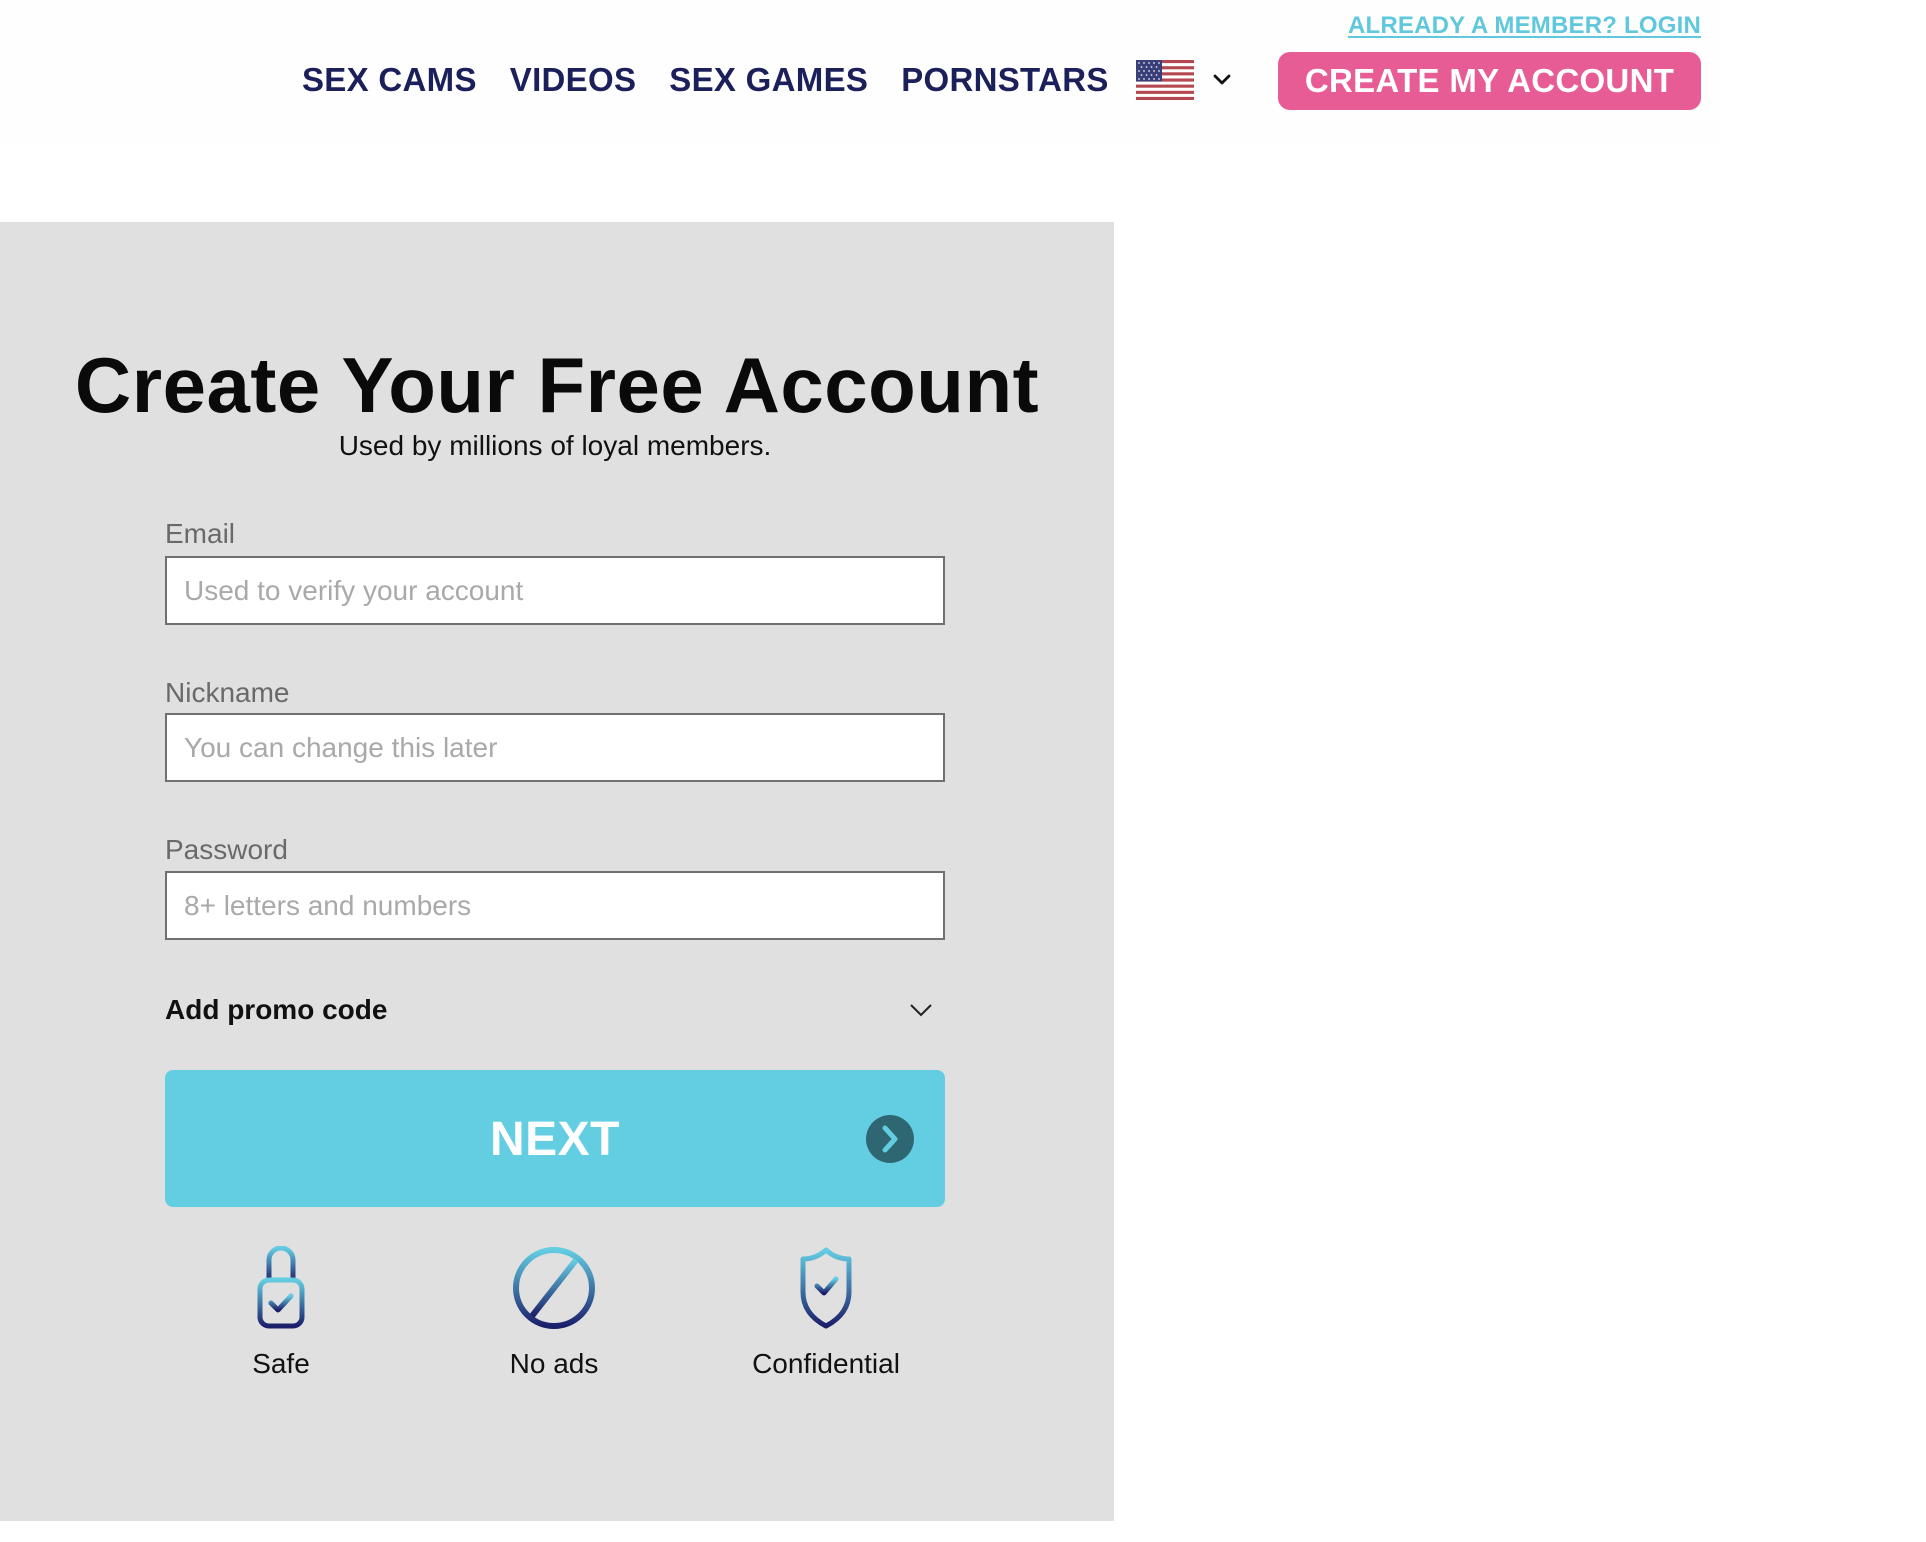 The width and height of the screenshot is (1926, 1542). What do you see at coordinates (826, 1363) in the screenshot?
I see `feature-confidential-label: Confidential` at bounding box center [826, 1363].